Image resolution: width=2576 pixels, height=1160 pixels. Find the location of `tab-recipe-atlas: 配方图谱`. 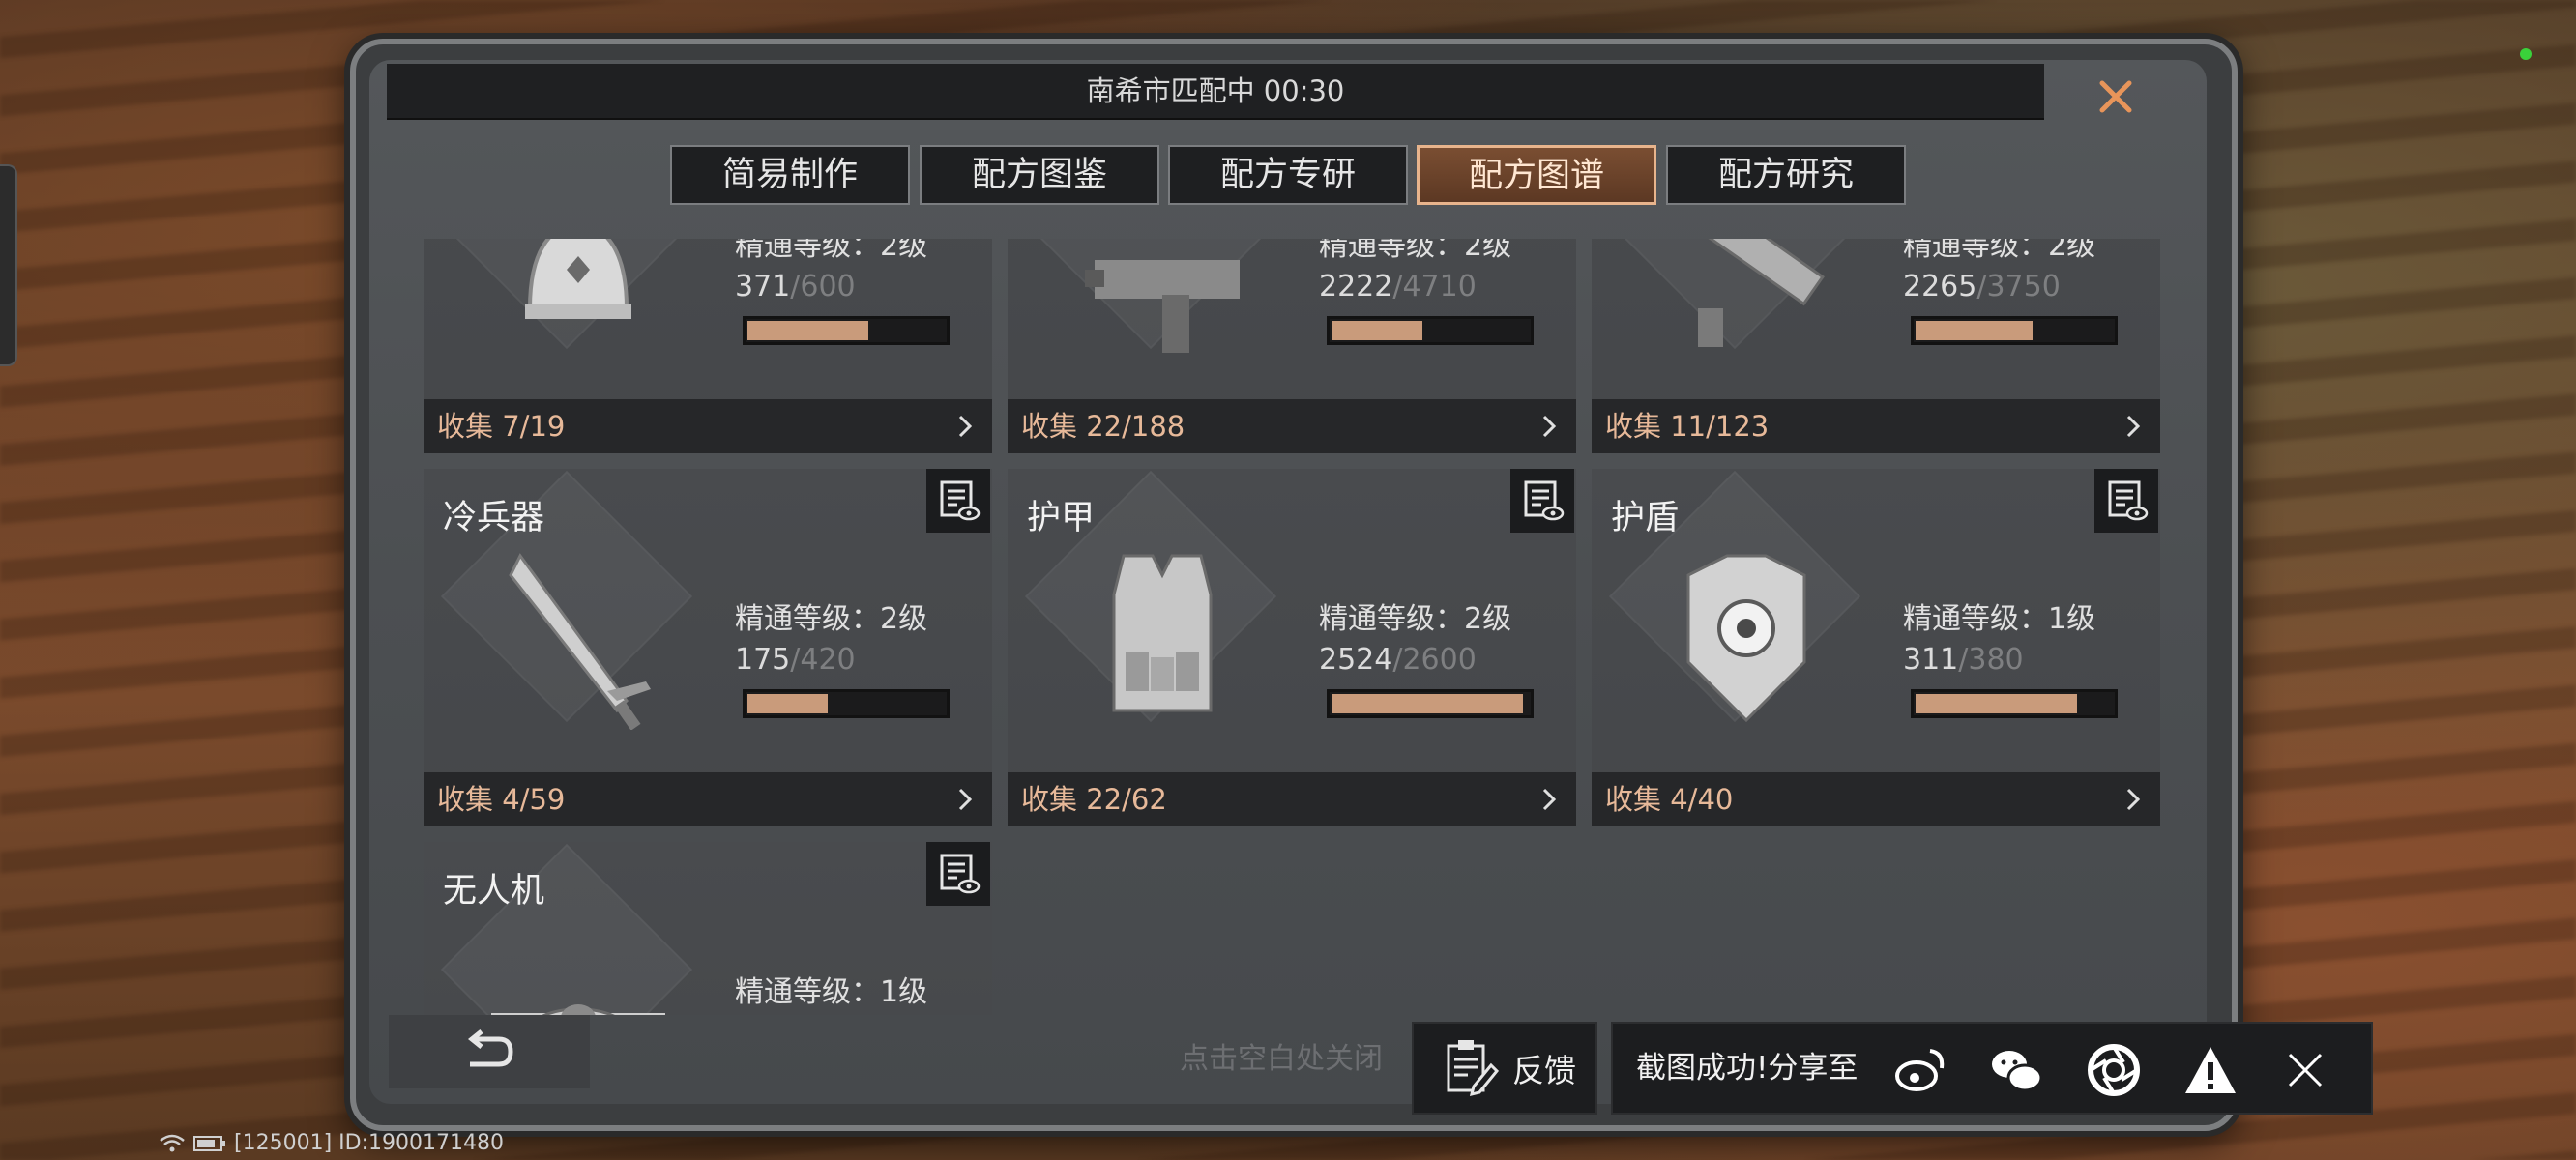

tab-recipe-atlas: 配方图谱 is located at coordinates (1536, 175).